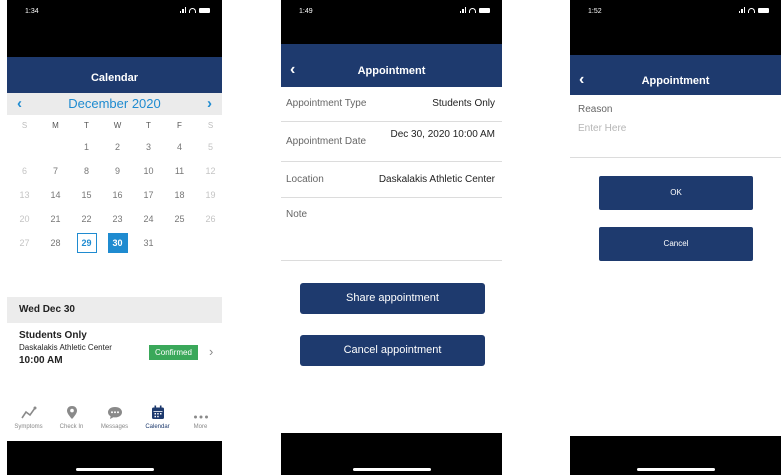 The width and height of the screenshot is (781, 475). What do you see at coordinates (148, 195) in the screenshot?
I see `calendar-day: 17` at bounding box center [148, 195].